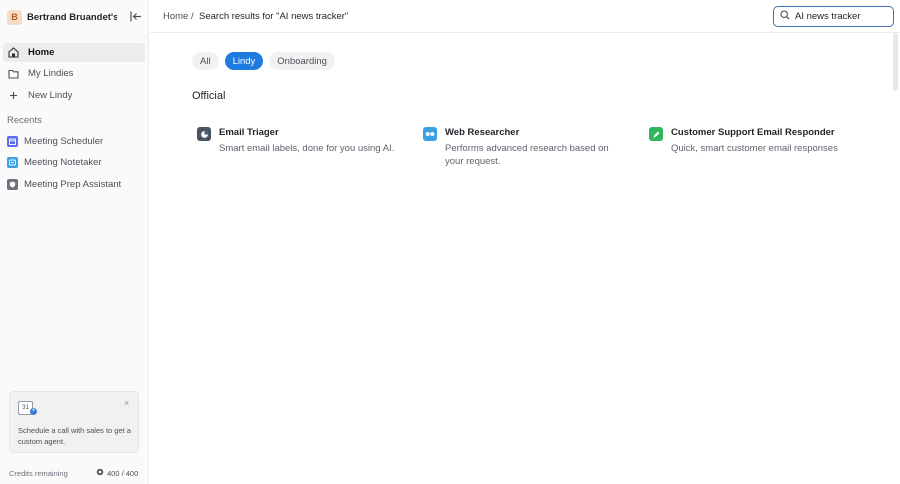 This screenshot has height=484, width=900. What do you see at coordinates (430, 134) in the screenshot?
I see `web-researcher-icon` at bounding box center [430, 134].